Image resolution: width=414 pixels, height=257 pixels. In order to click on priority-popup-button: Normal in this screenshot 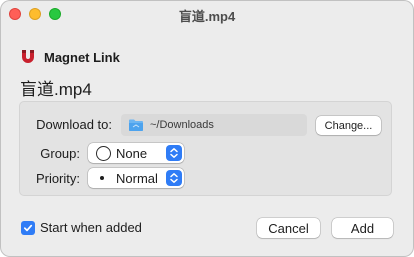, I will do `click(136, 178)`.